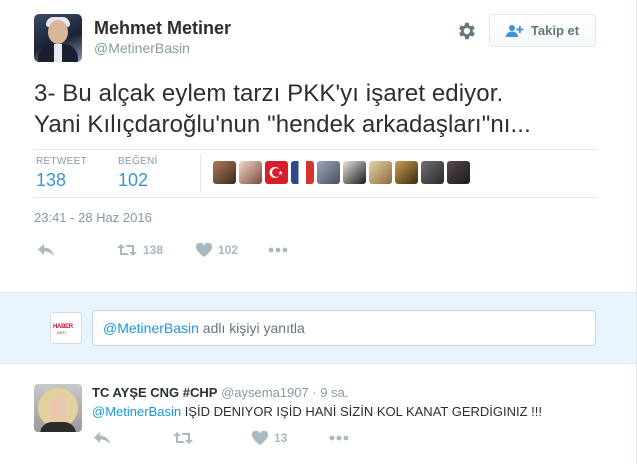  Describe the element at coordinates (251, 328) in the screenshot. I see `reply-input-placeholder: adlı kişiyi yanıtla` at that location.